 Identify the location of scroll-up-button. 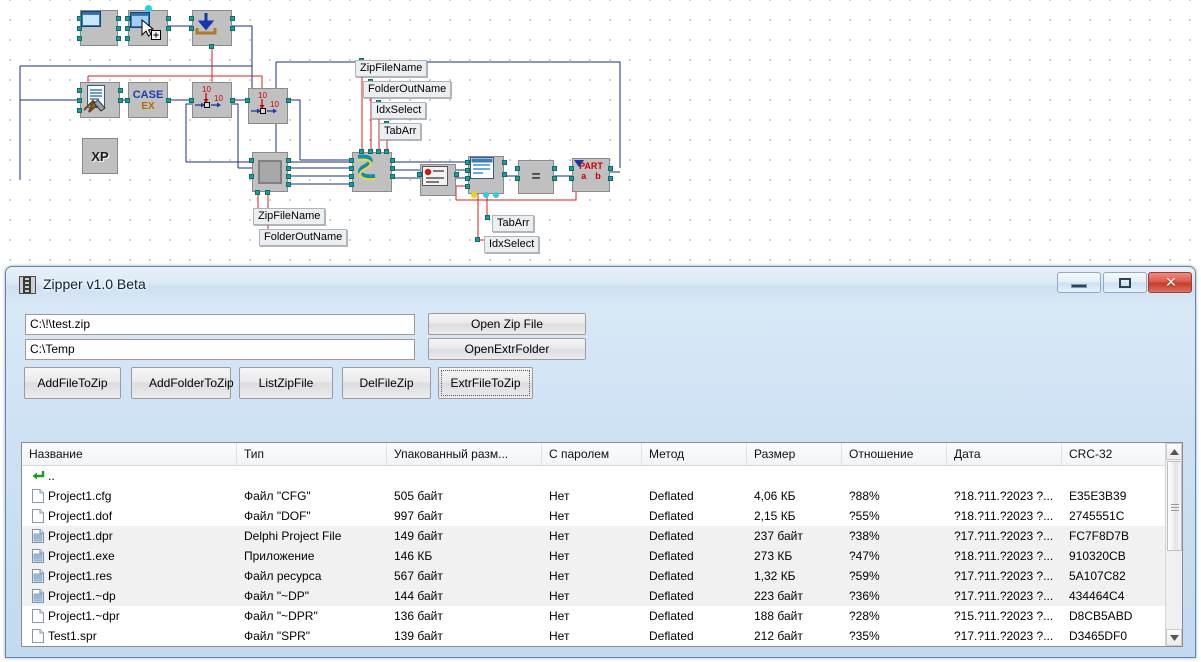
(1174, 451).